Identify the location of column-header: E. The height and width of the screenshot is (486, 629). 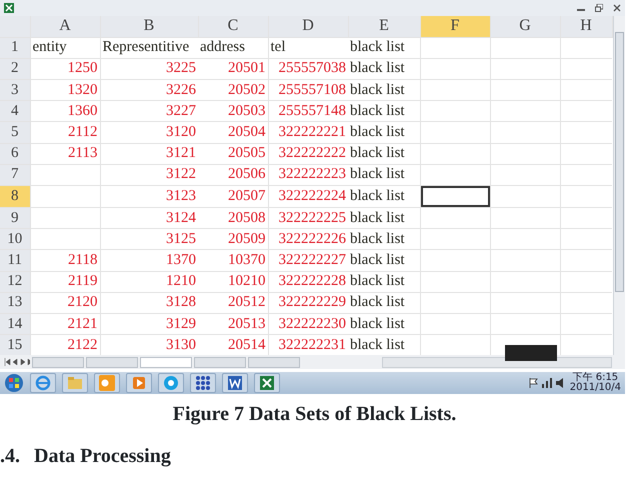
(384, 27).